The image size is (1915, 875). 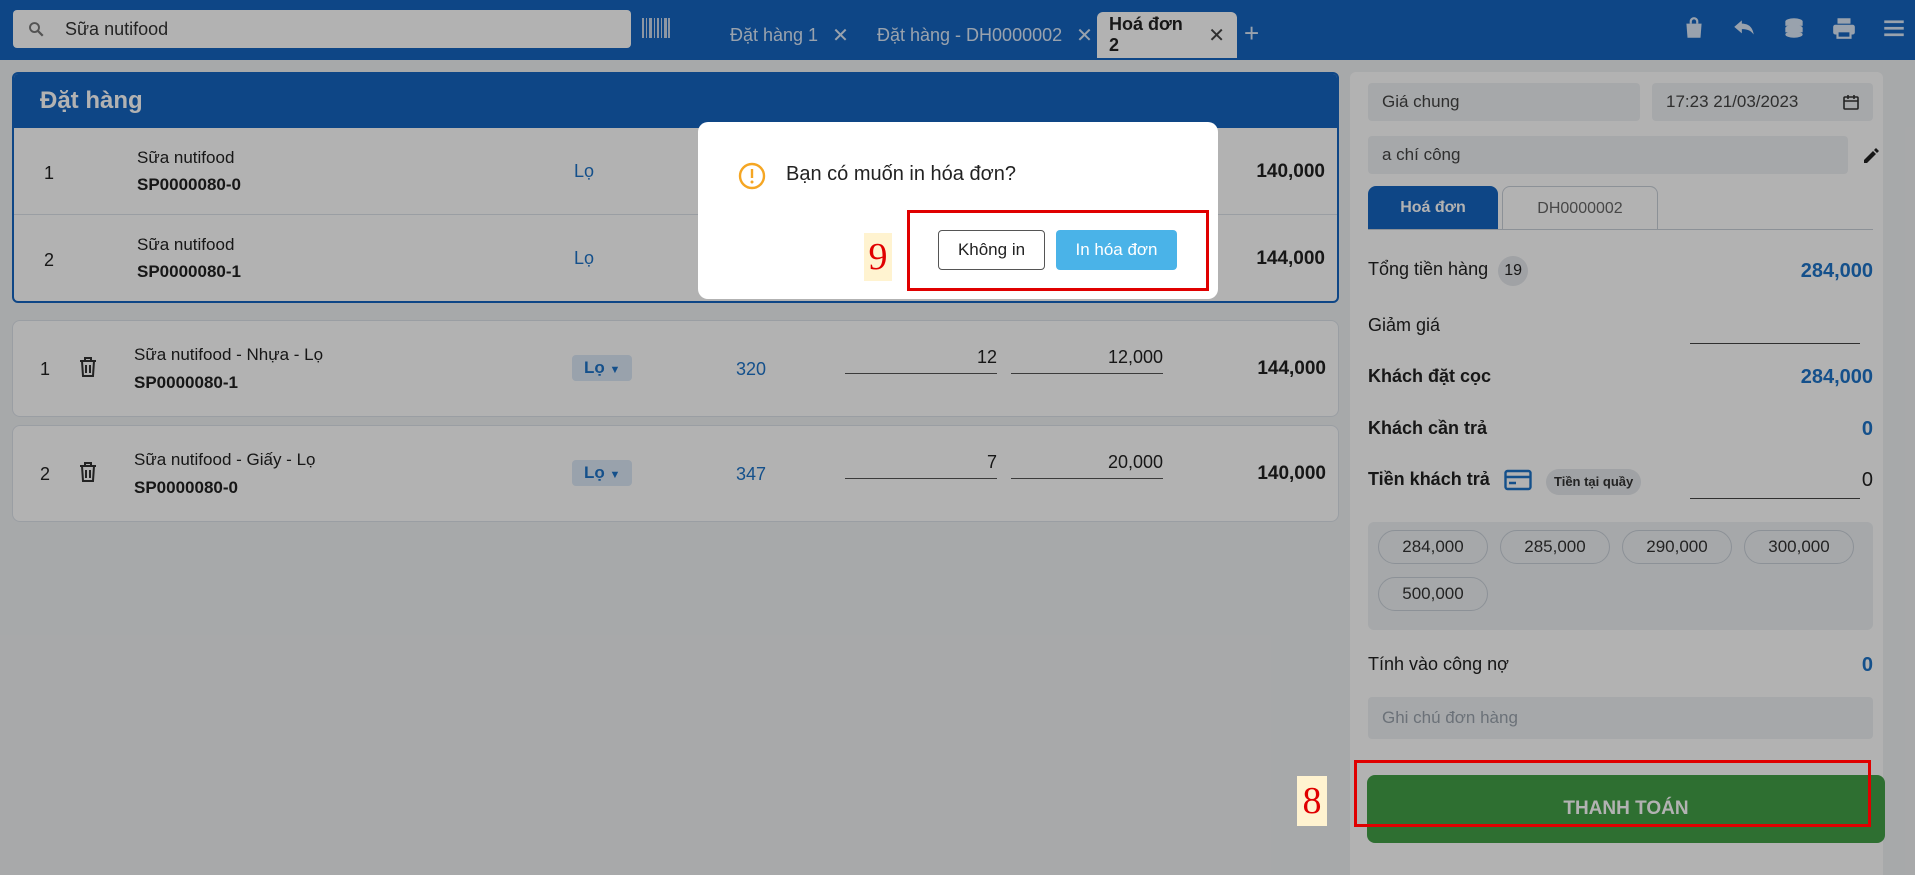 What do you see at coordinates (1612, 793) in the screenshot?
I see `step-8-highlight` at bounding box center [1612, 793].